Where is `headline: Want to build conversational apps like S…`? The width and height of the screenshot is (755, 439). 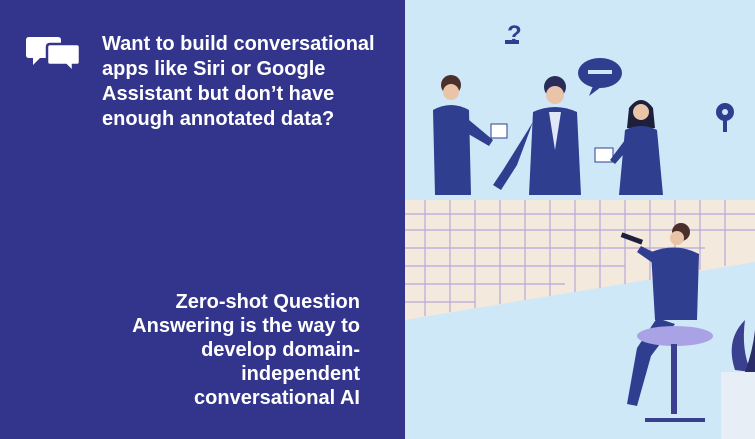 headline: Want to build conversational apps like S… is located at coordinates (238, 81).